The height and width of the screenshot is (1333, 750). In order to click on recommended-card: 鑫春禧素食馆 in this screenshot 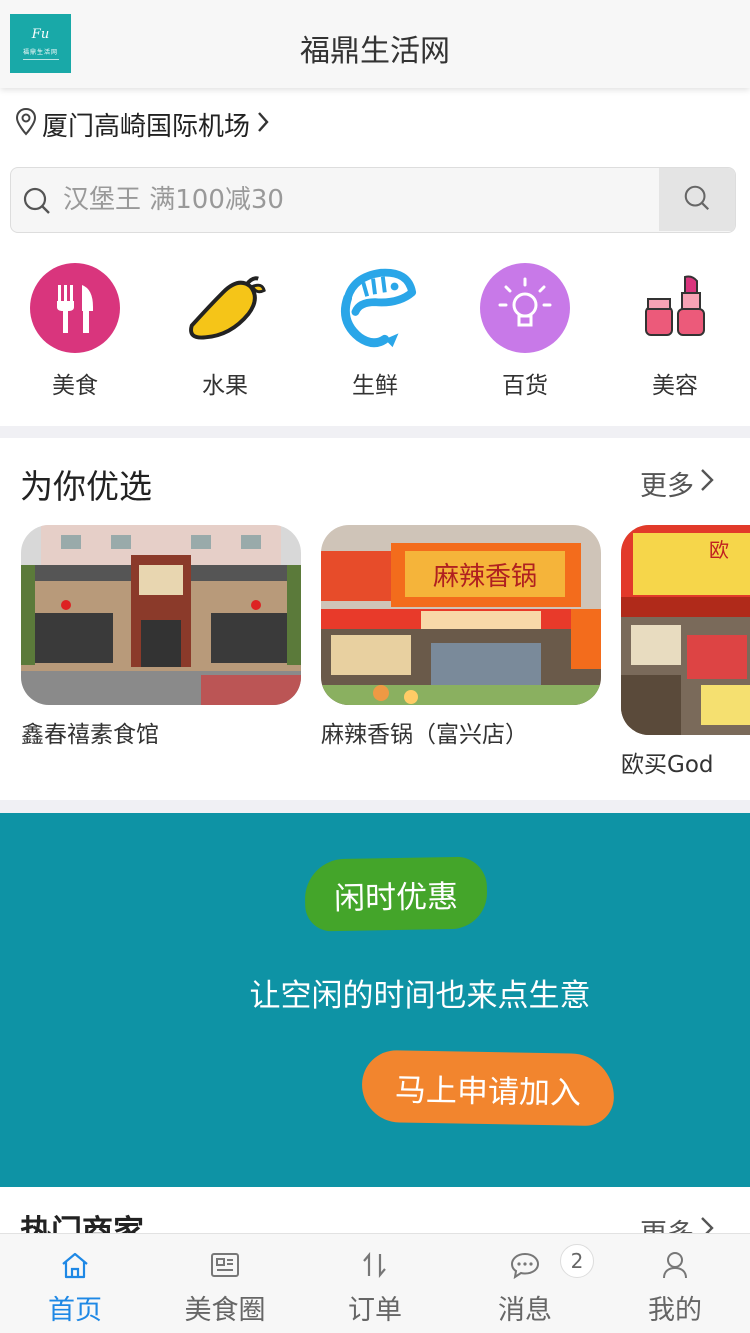, I will do `click(161, 637)`.